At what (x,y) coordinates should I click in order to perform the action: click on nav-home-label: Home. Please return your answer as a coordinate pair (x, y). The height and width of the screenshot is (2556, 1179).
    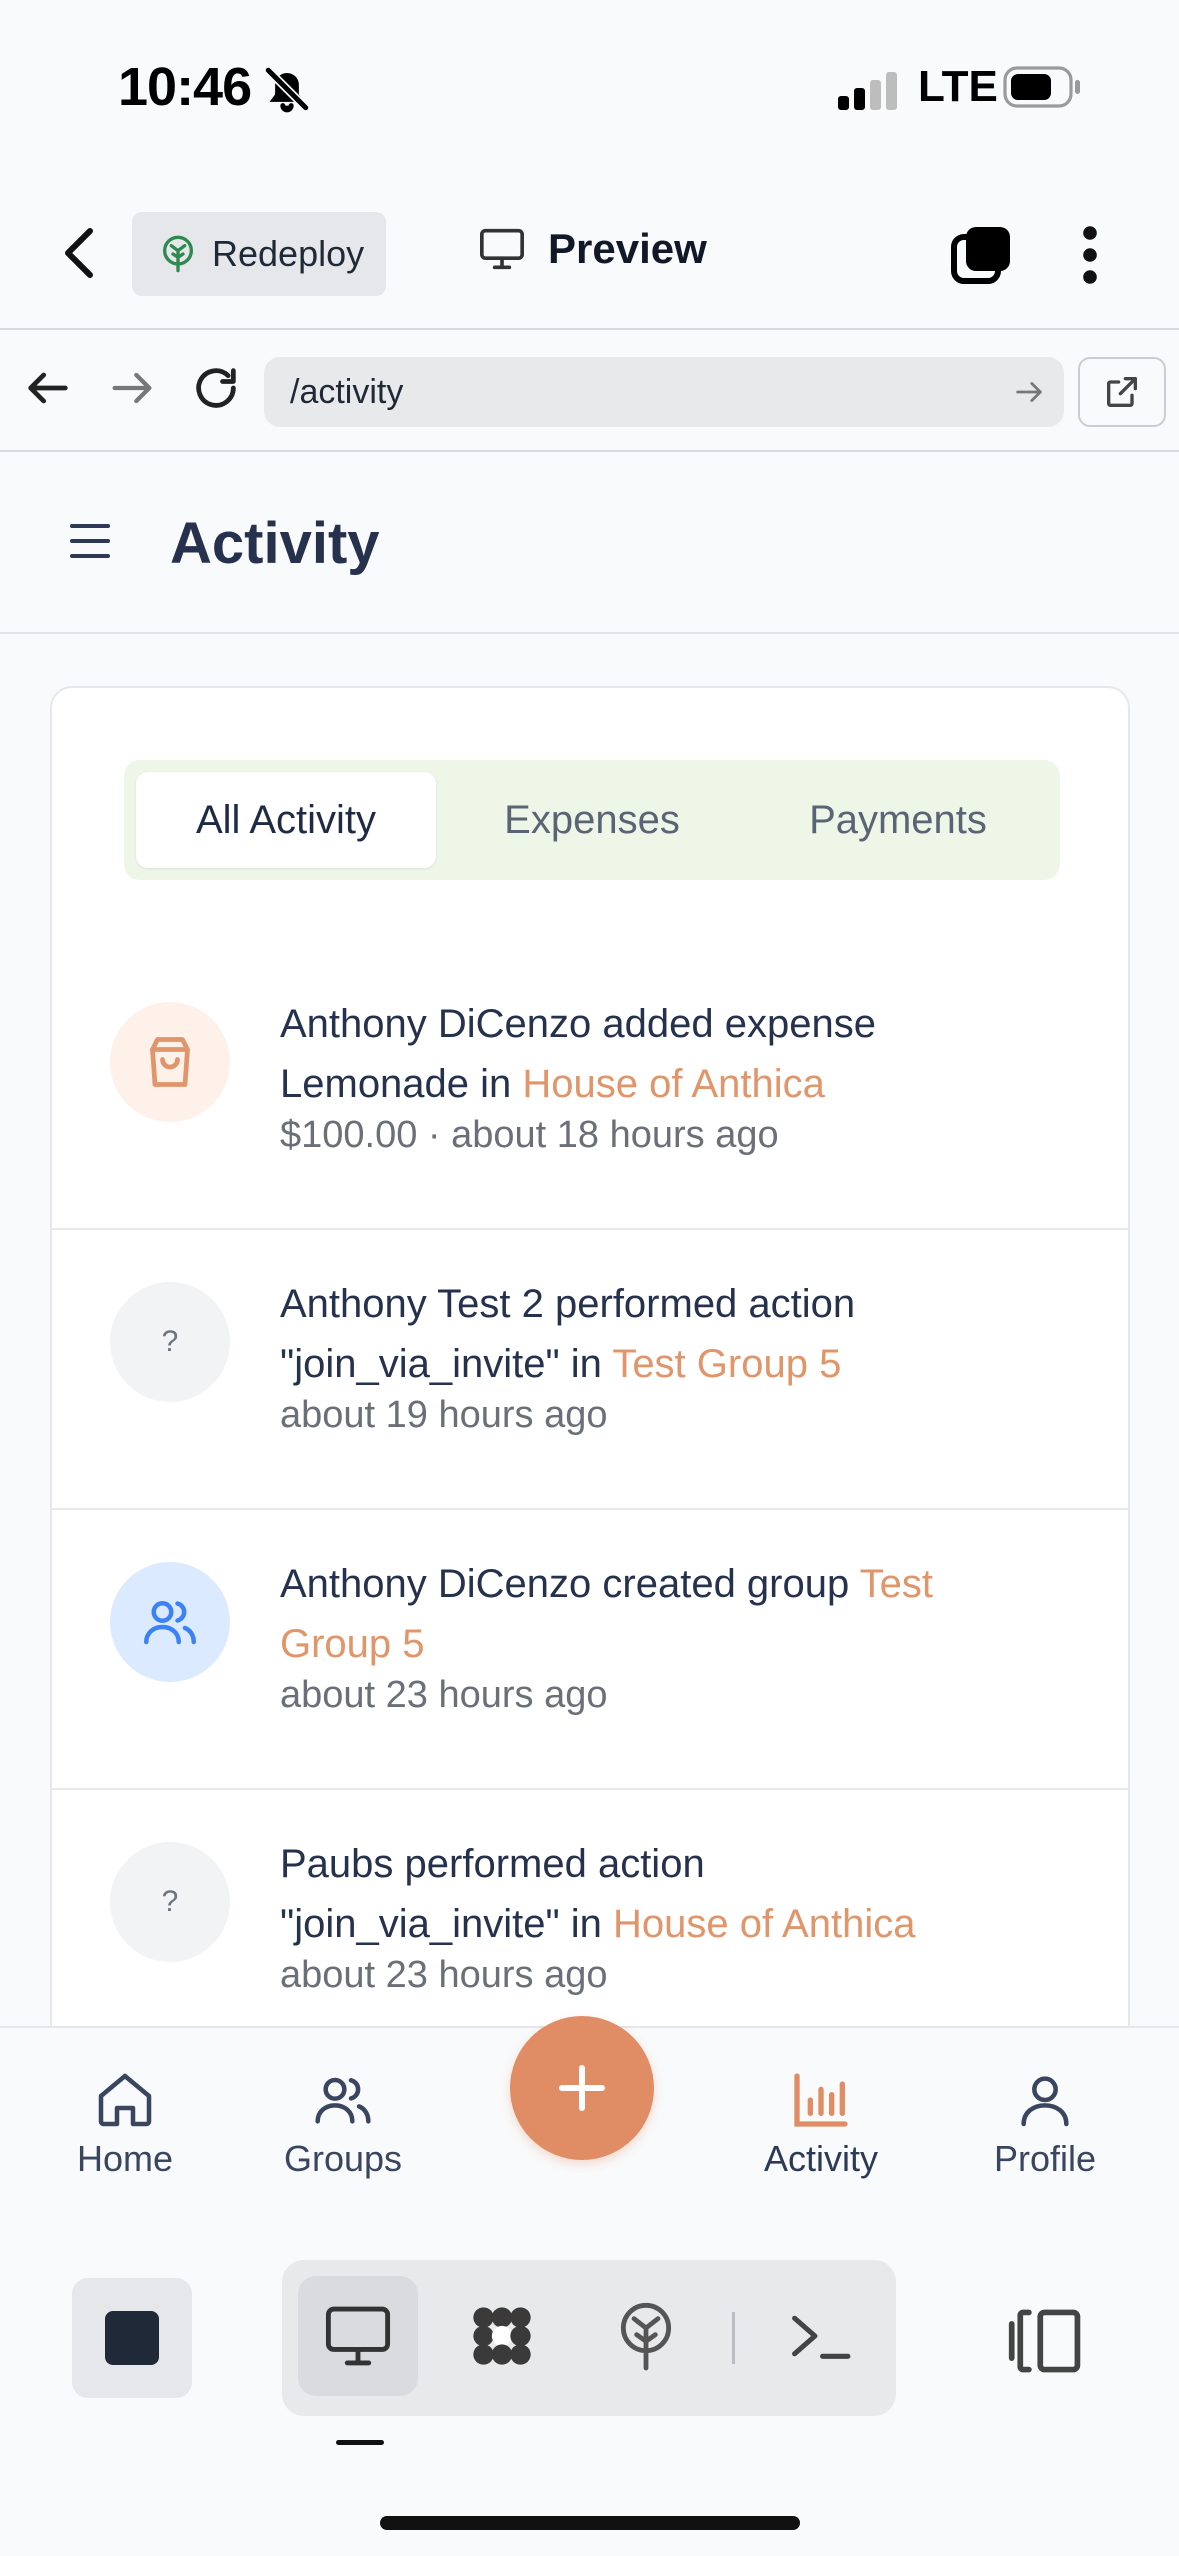
    Looking at the image, I should click on (125, 2158).